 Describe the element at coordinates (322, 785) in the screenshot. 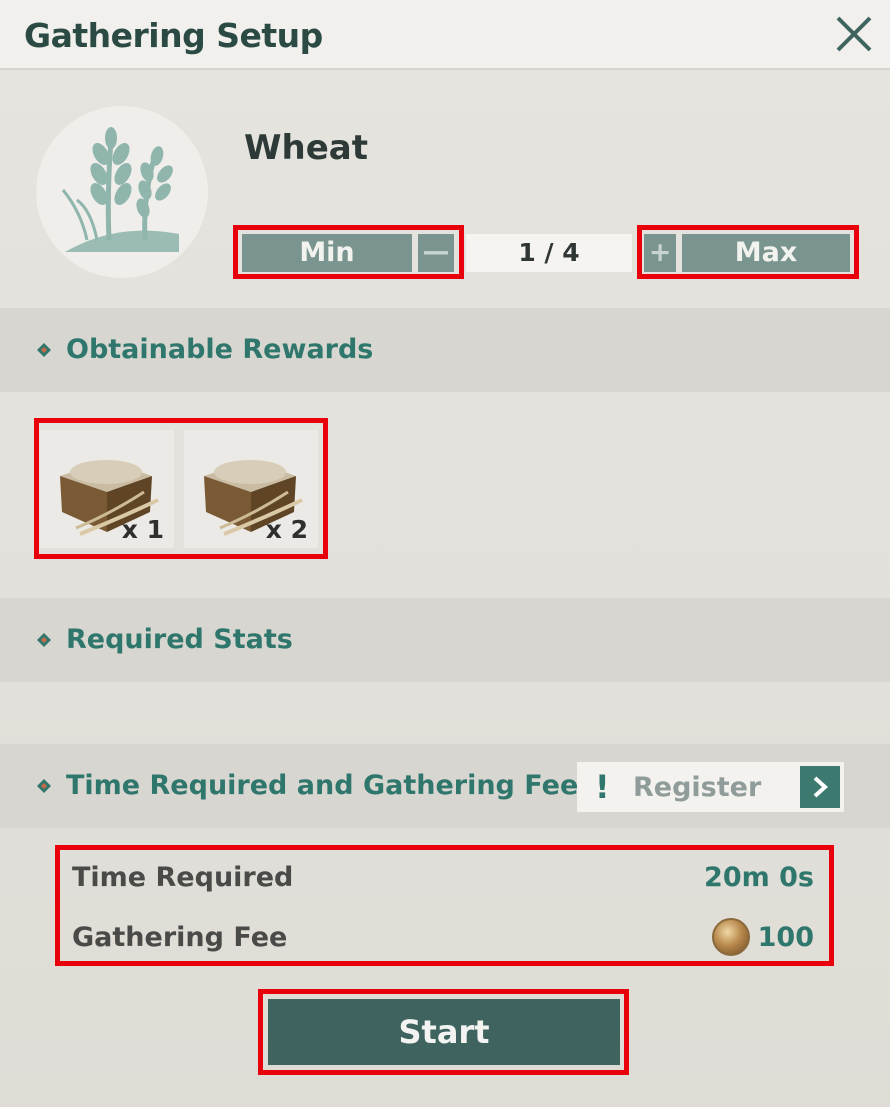

I see `time-fee-section-title: Time Required and Gathering Fee` at that location.